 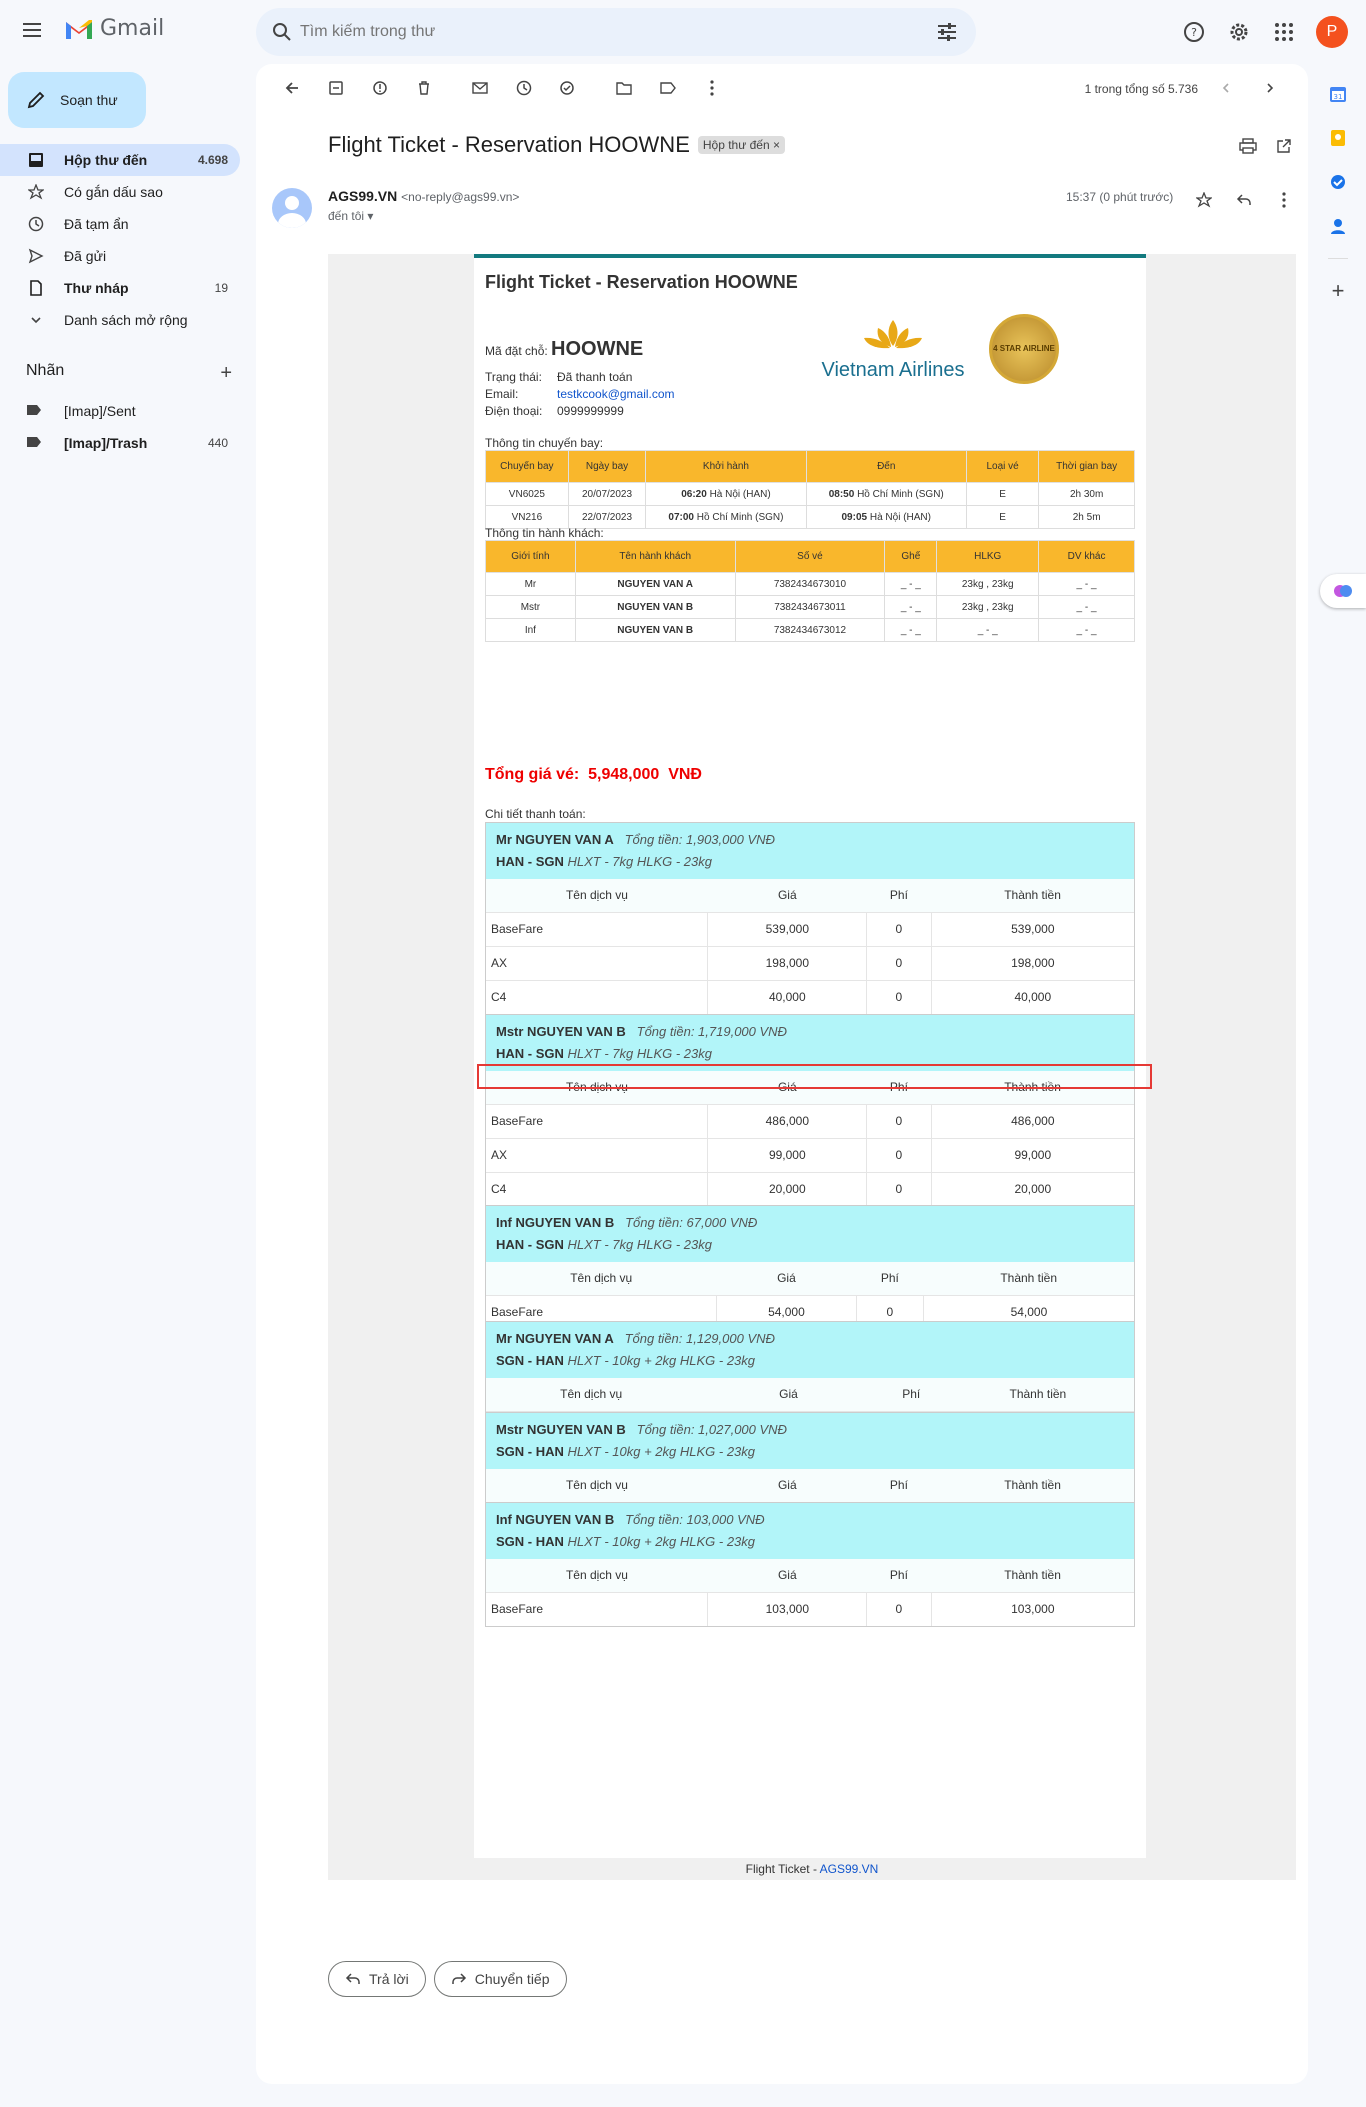 I want to click on sidebar-item-imap-trash: [Imap]/Trash 440, so click(x=120, y=443).